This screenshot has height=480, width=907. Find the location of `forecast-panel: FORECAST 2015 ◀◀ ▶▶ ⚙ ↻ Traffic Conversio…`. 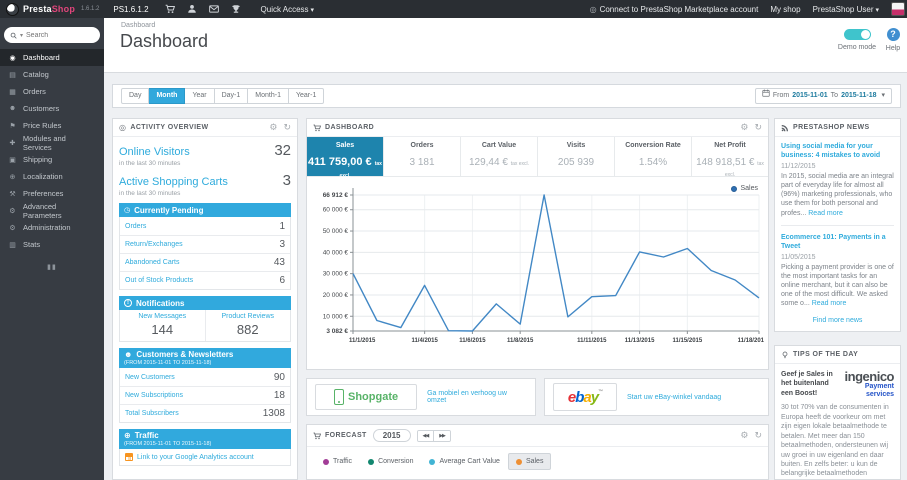

forecast-panel: FORECAST 2015 ◀◀ ▶▶ ⚙ ↻ Traffic Conversio… is located at coordinates (537, 452).